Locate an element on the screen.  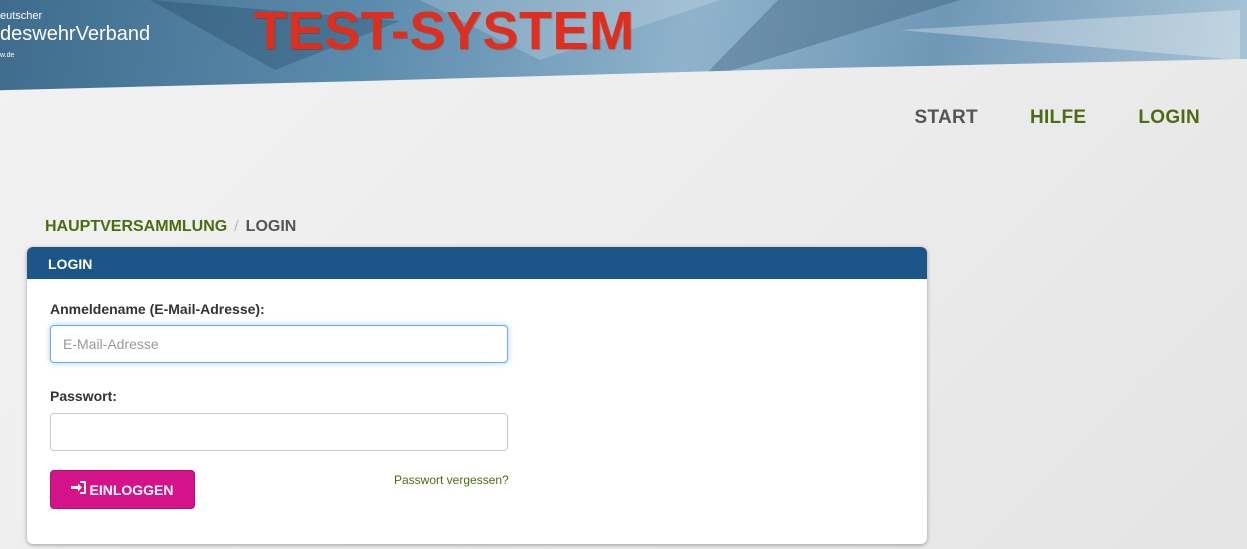
login-button: EINLOGGEN is located at coordinates (122, 489).